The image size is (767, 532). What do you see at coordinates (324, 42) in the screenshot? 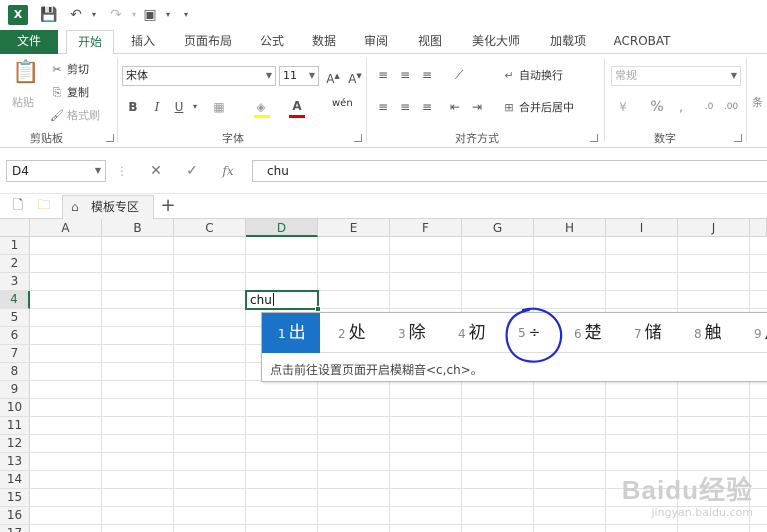
I see `tab-data: 数据` at bounding box center [324, 42].